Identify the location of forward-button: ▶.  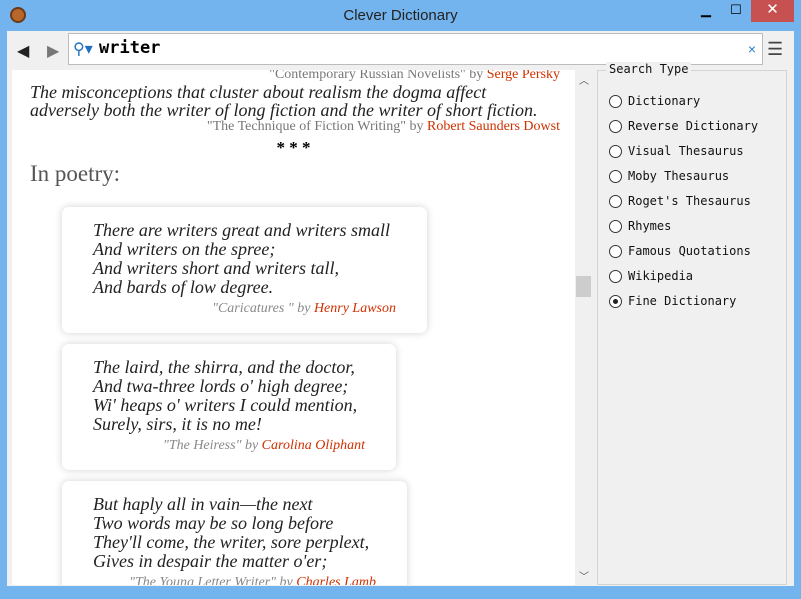
(53, 51).